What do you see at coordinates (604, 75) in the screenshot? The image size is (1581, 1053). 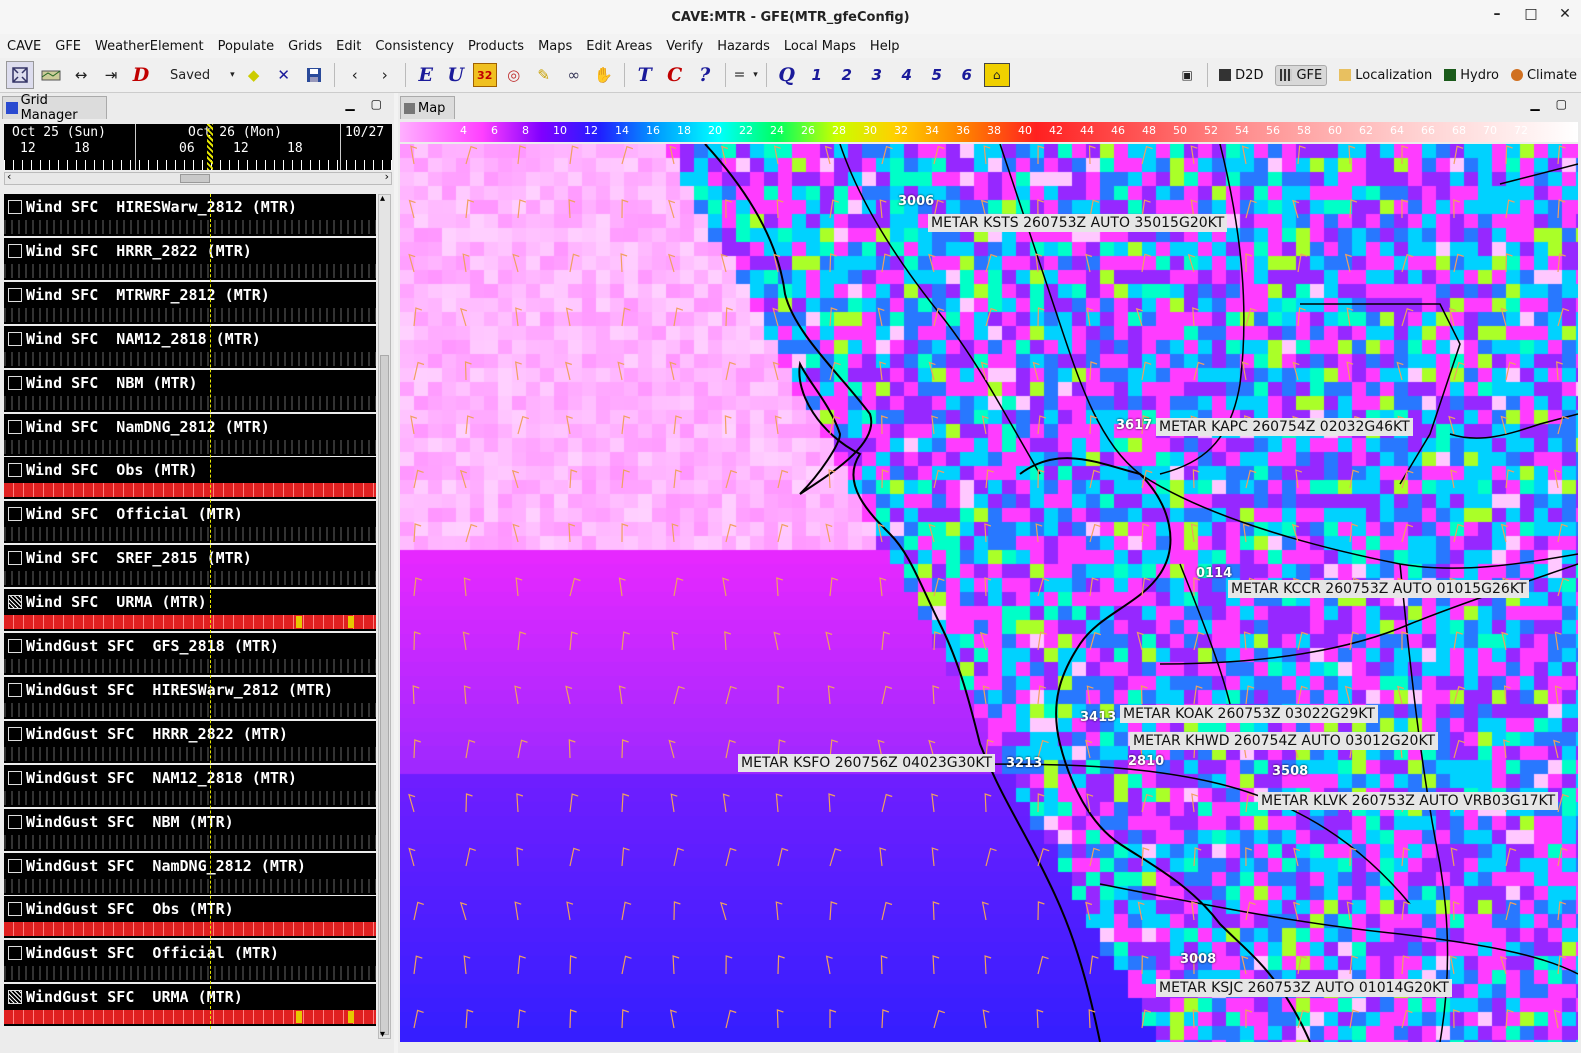 I see `hand-pan-button: ✋` at bounding box center [604, 75].